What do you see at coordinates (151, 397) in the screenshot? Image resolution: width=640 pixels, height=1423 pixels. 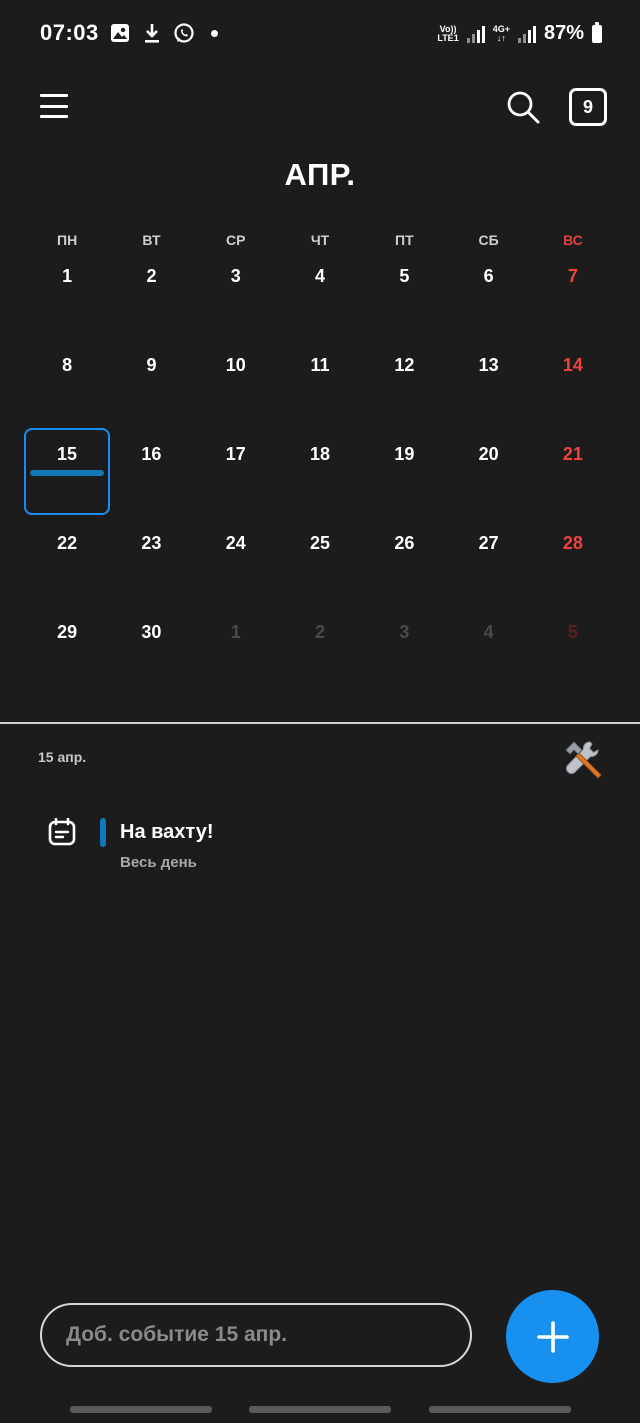 I see `day-cell: 9` at bounding box center [151, 397].